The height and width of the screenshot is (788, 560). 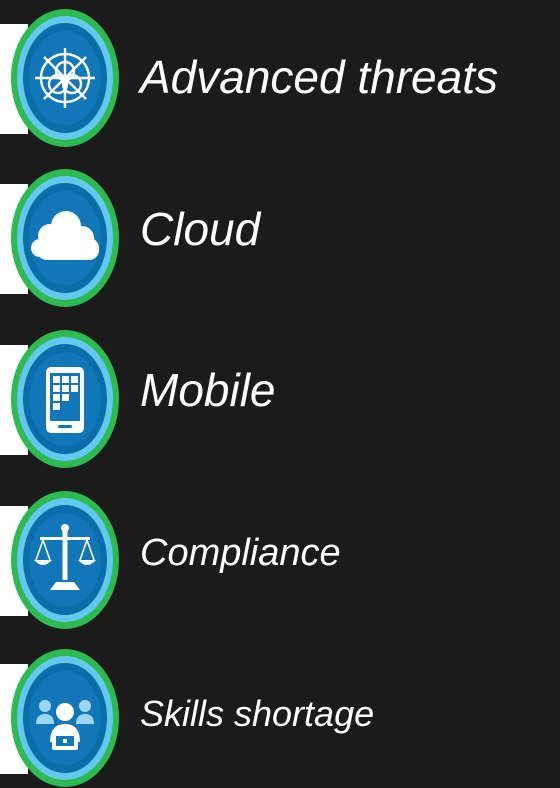 I want to click on cloud-icon, so click(x=65, y=238).